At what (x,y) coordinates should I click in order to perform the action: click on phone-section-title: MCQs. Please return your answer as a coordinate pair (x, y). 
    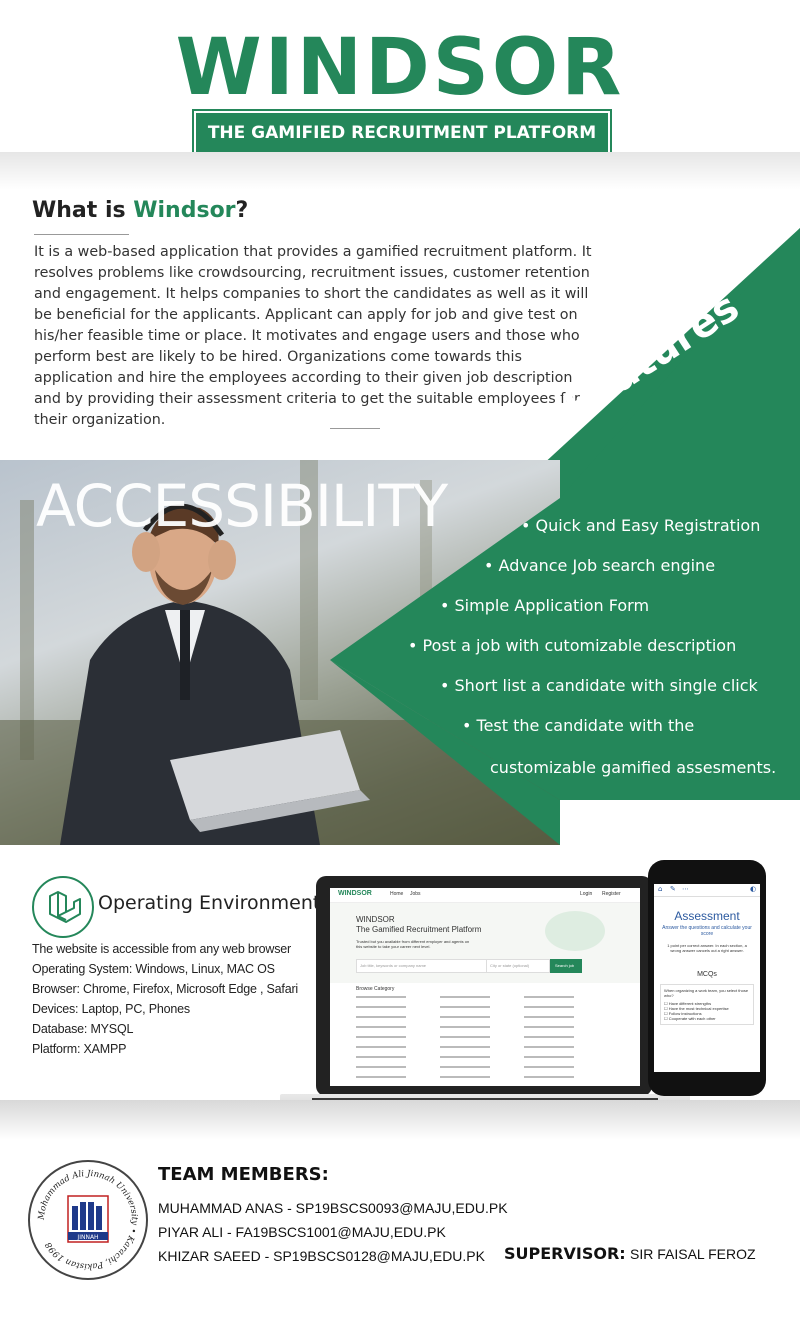
    Looking at the image, I should click on (707, 974).